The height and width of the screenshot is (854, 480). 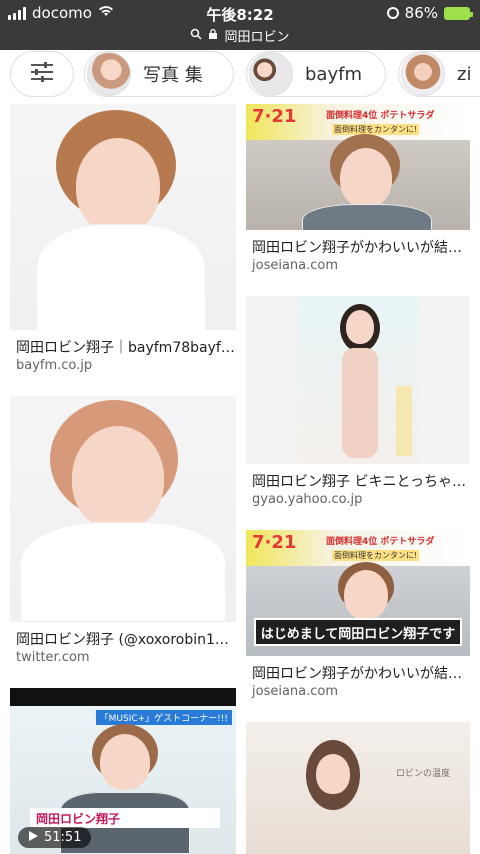 I want to click on chip-label: zi, so click(x=464, y=74).